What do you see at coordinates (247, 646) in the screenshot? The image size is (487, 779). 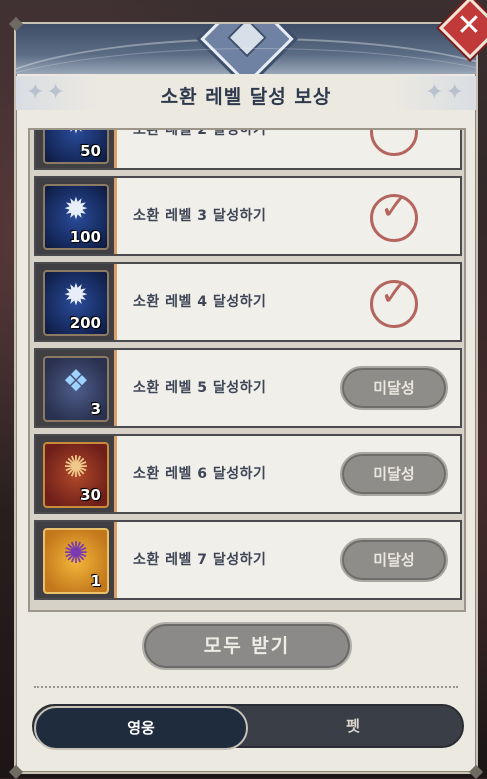 I see `claim-all-button: 모두 받기` at bounding box center [247, 646].